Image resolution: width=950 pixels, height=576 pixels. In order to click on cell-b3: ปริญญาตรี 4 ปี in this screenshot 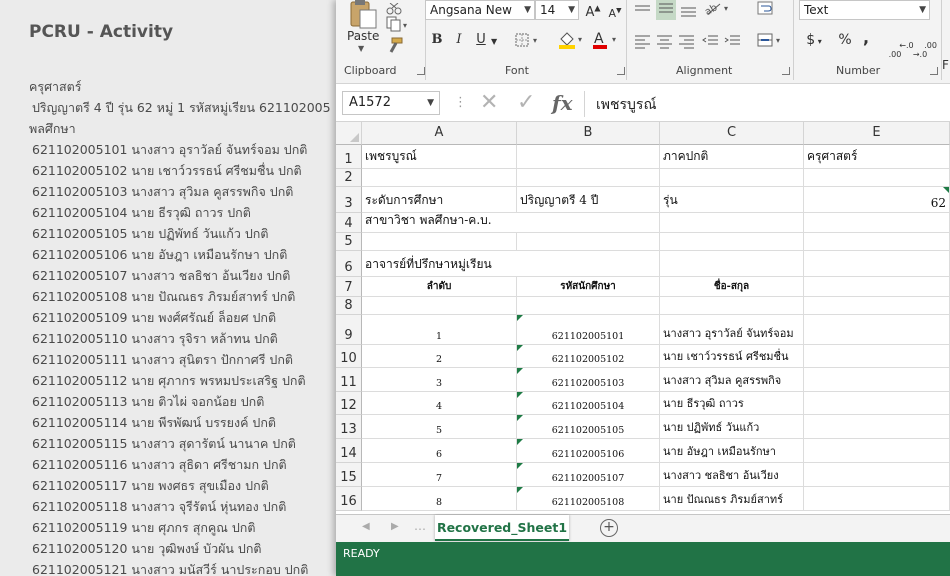, I will do `click(588, 200)`.